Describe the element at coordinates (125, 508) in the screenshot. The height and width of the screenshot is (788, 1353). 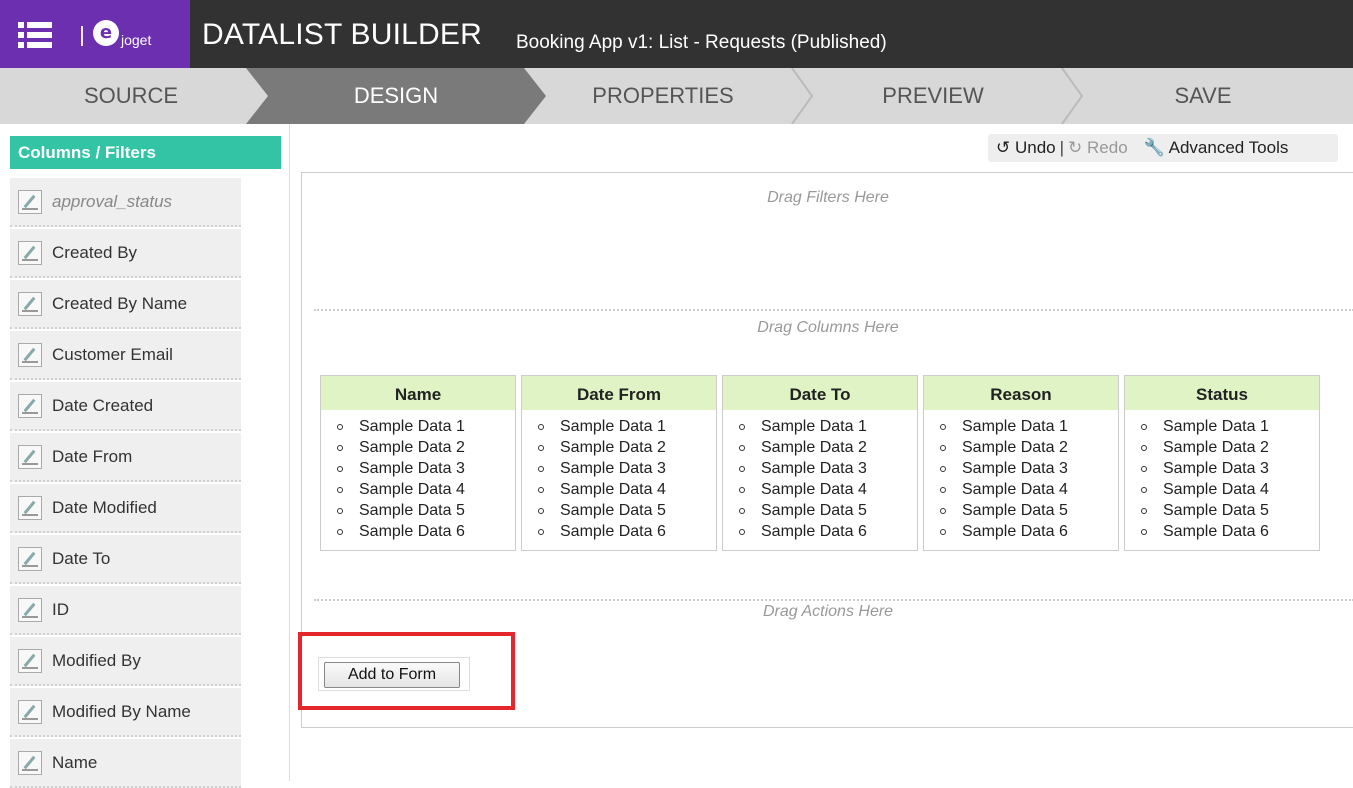
I see `field-date-modified: Date Modified` at that location.